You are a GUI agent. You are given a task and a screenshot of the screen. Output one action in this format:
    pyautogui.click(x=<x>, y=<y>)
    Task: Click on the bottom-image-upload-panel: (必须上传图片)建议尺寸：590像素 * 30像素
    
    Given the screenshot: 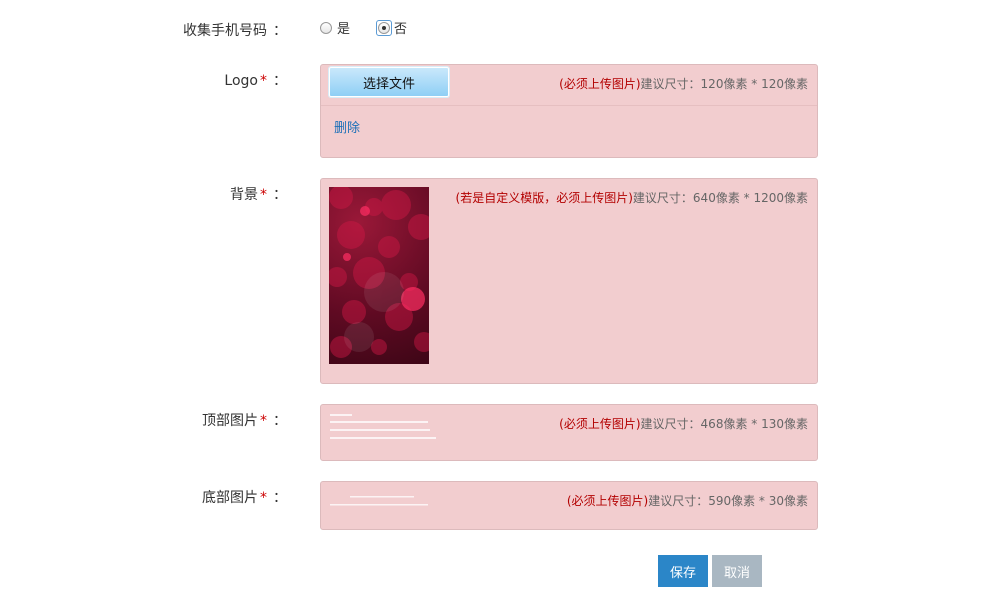 What is the action you would take?
    pyautogui.click(x=569, y=505)
    